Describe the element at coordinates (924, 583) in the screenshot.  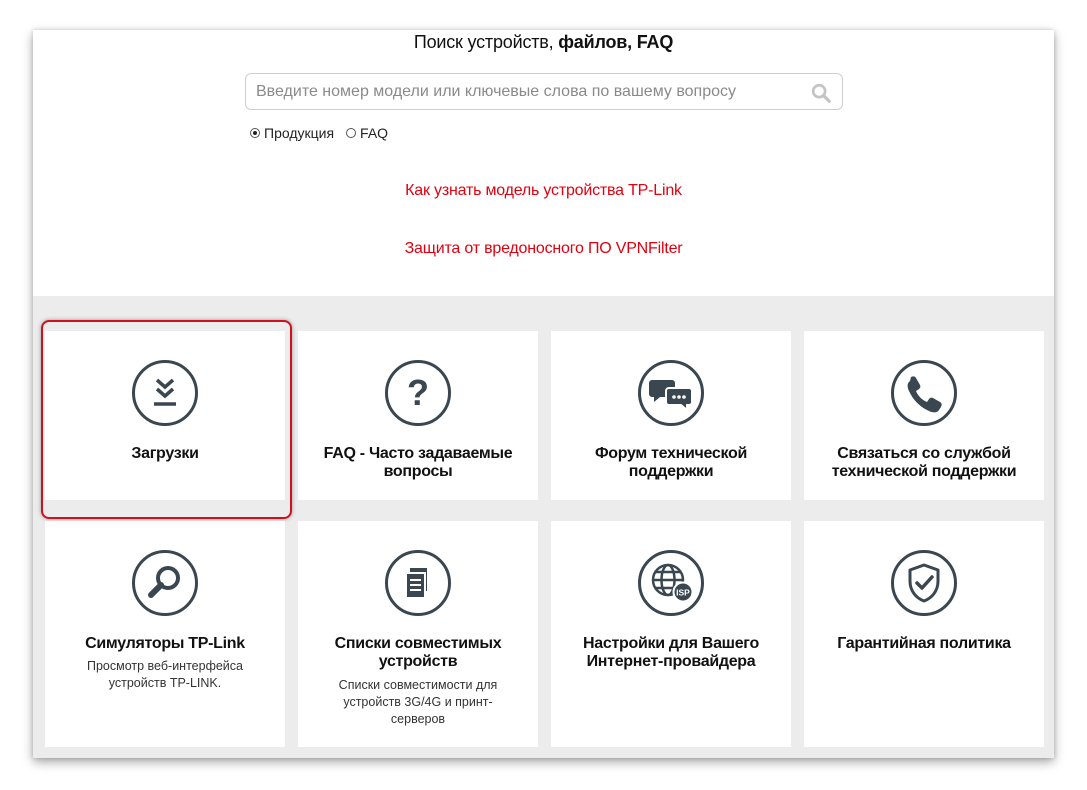
I see `shield-check-icon` at that location.